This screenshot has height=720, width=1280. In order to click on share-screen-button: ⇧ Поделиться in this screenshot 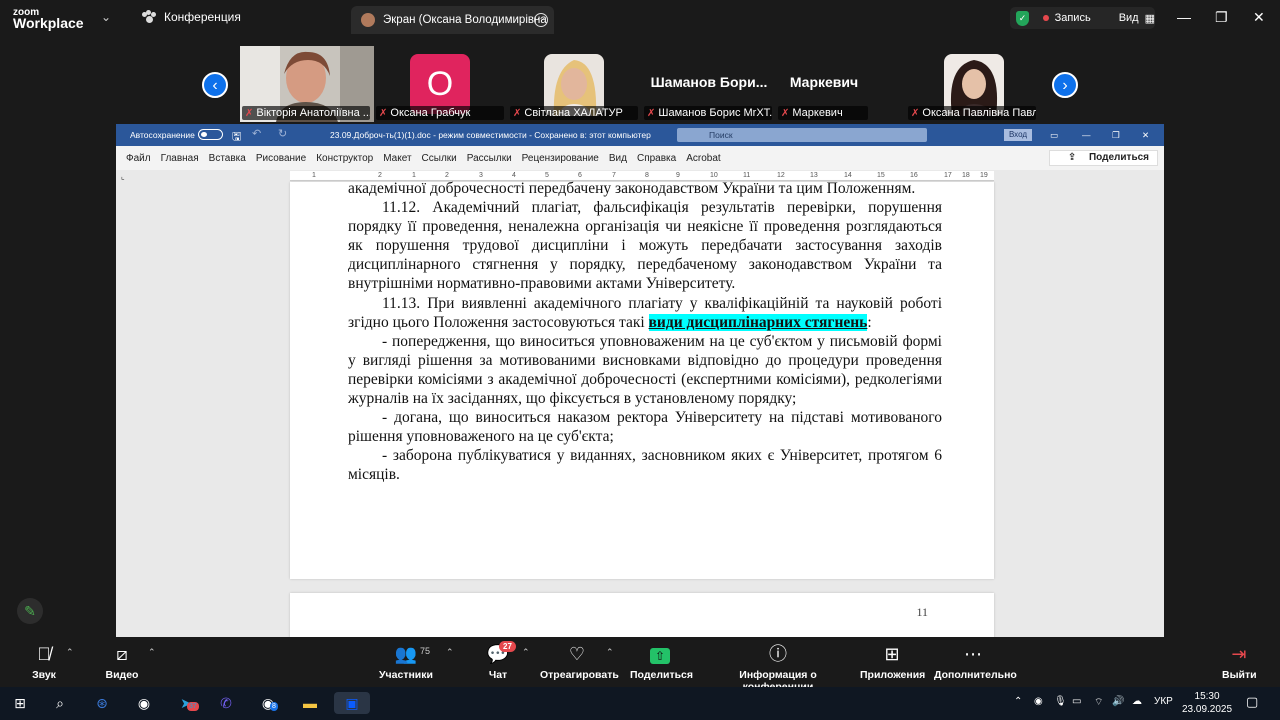, I will do `click(661, 662)`.